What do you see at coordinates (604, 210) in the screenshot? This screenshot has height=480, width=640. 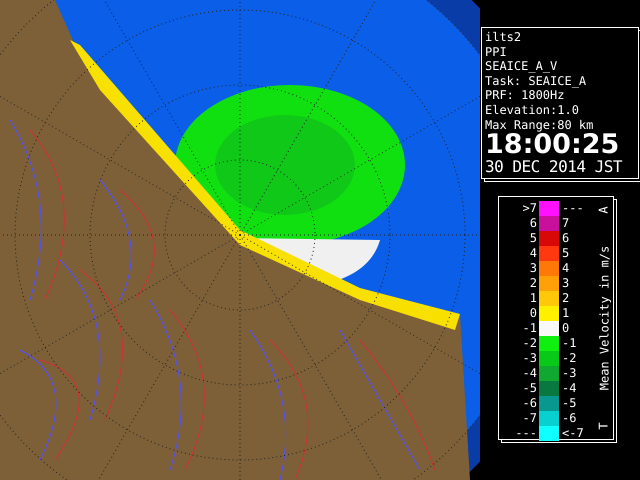 I see `legend-end-label: A` at bounding box center [604, 210].